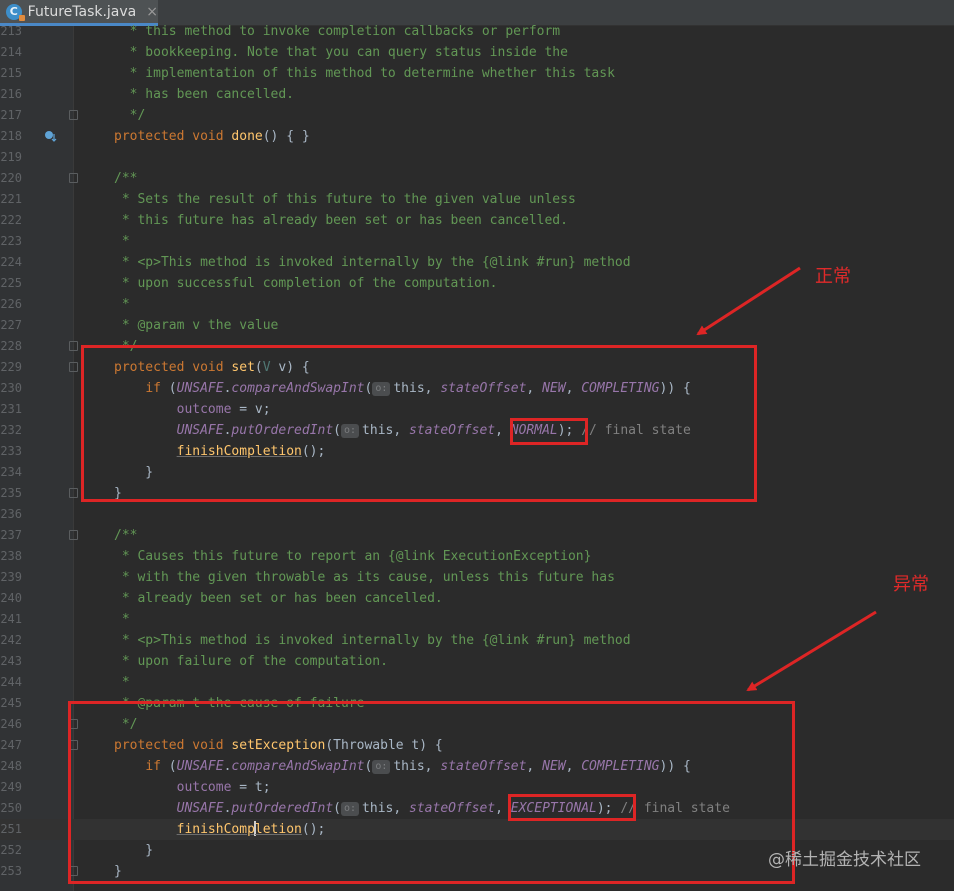 This screenshot has width=954, height=891. Describe the element at coordinates (196, 325) in the screenshot. I see `code-text: * @param v the value` at that location.